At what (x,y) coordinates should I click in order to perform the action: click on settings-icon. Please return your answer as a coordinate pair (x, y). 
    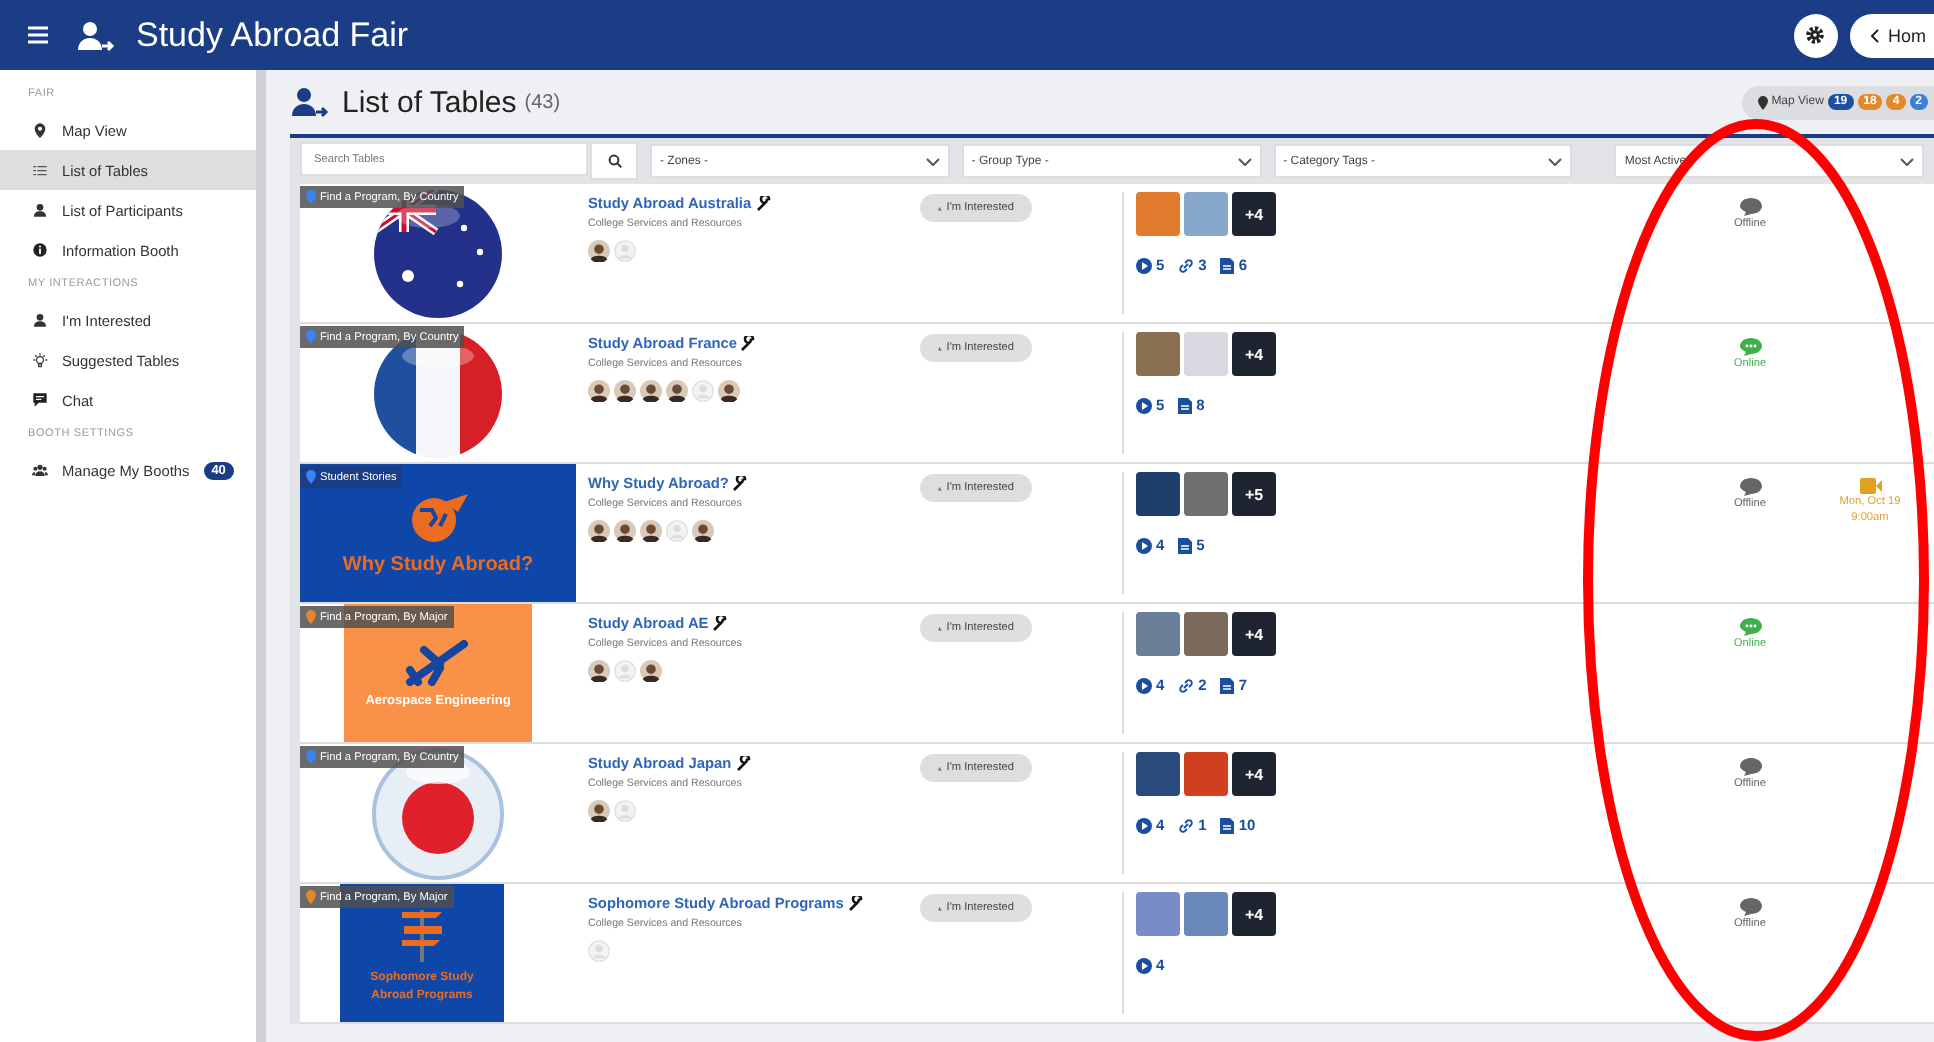
    Looking at the image, I should click on (1815, 35).